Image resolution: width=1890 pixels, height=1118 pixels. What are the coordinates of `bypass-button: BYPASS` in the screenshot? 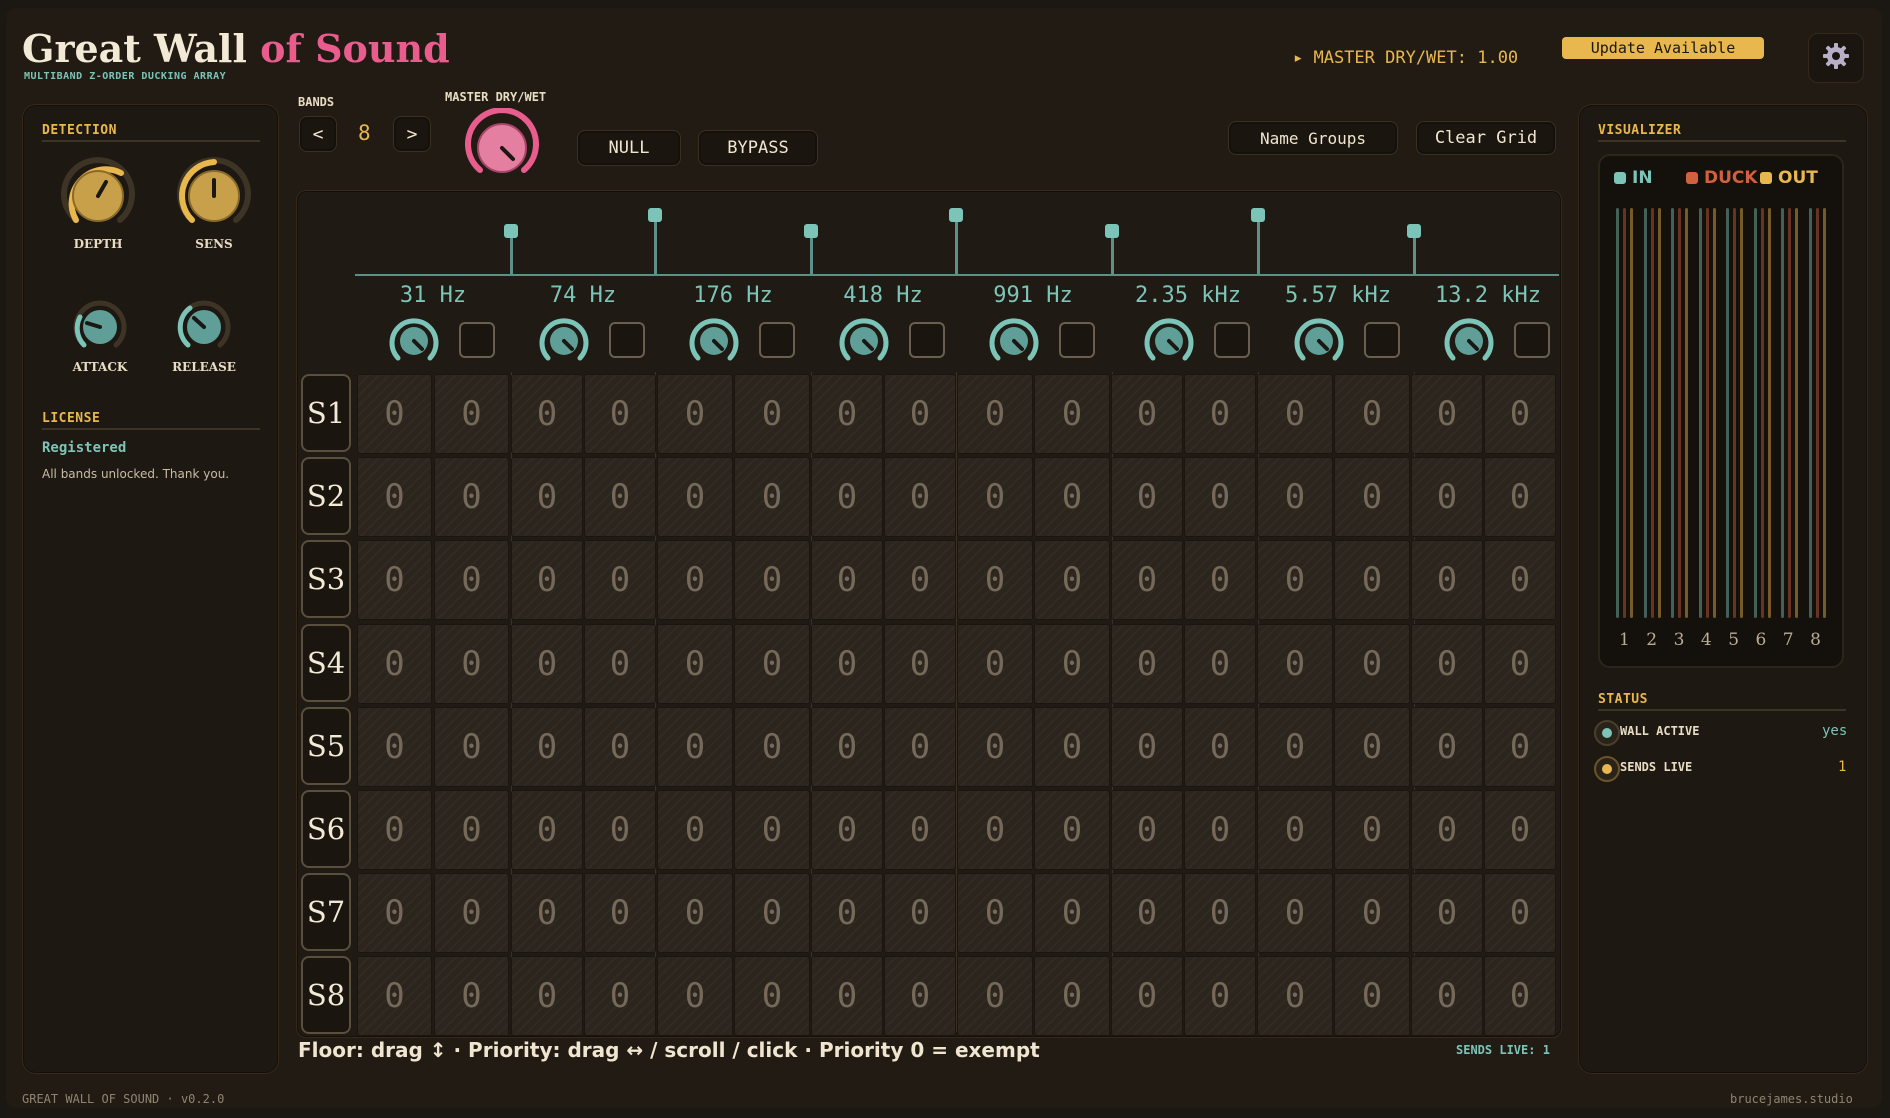 It's located at (758, 148).